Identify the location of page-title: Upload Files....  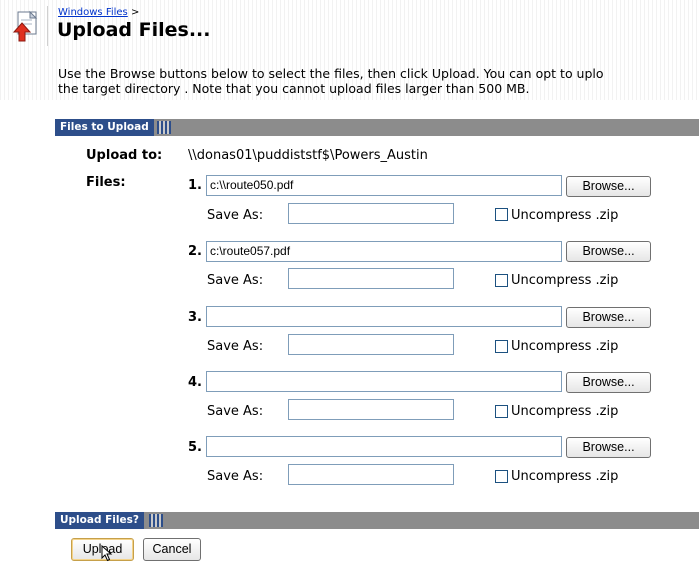
(134, 30).